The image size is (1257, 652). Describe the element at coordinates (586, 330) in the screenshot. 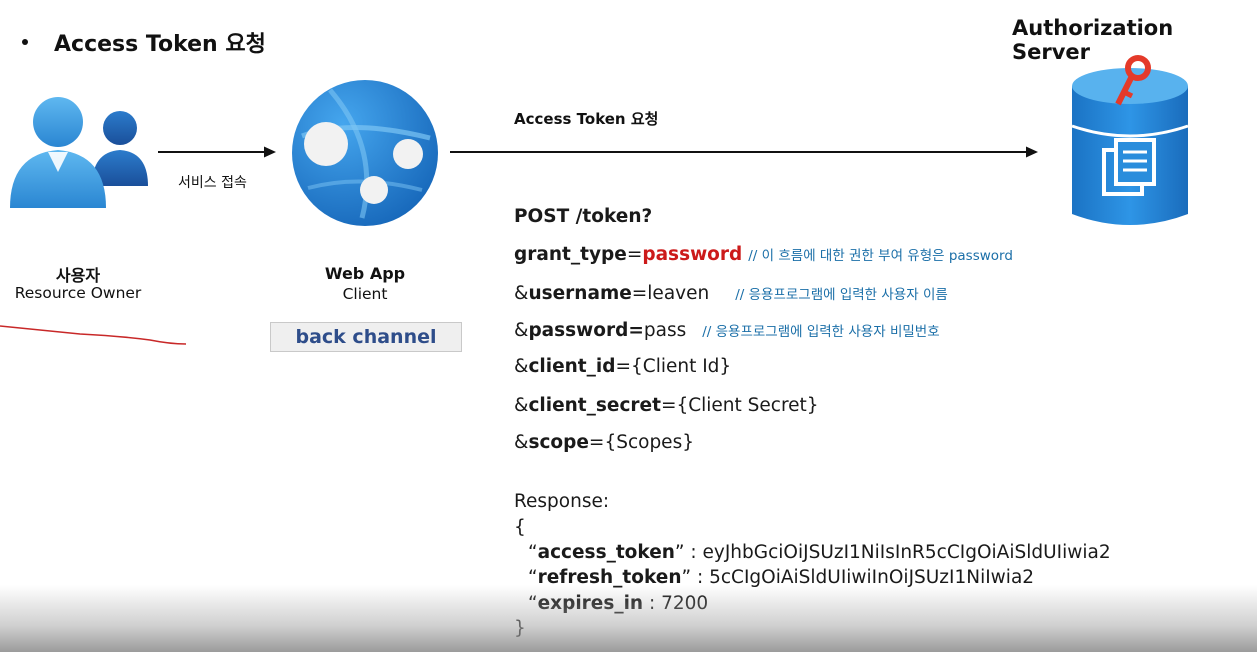

I see `param-key: password=` at that location.